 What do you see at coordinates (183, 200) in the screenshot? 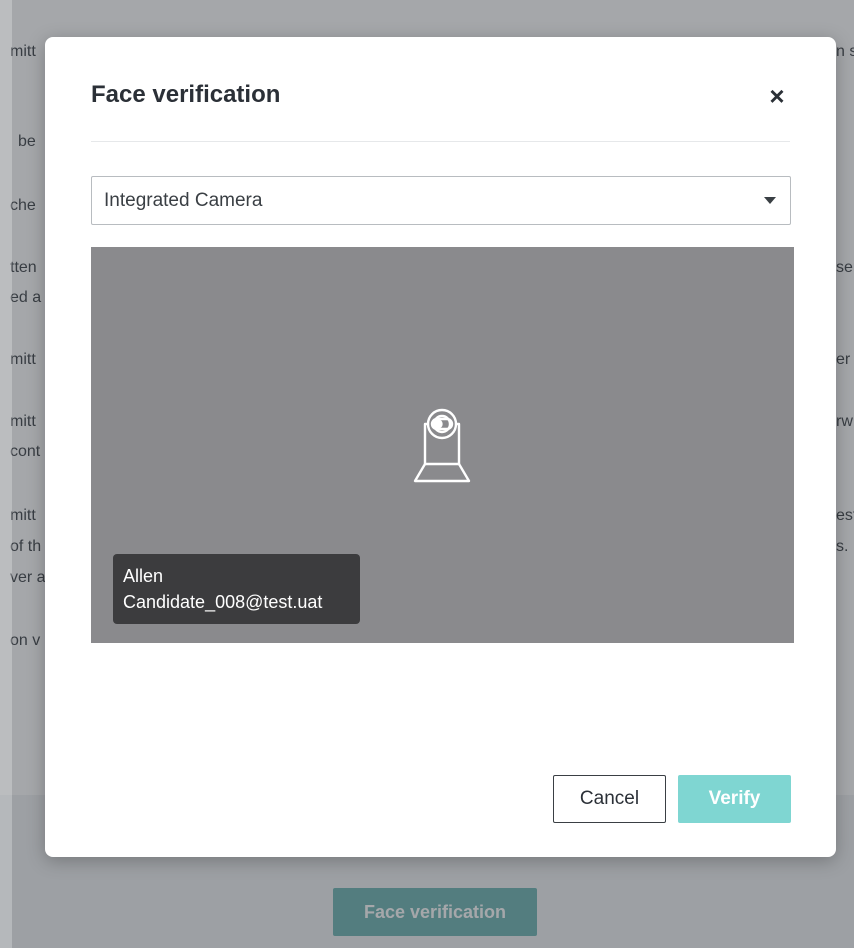
I see `camera-select-value: Integrated Camera` at bounding box center [183, 200].